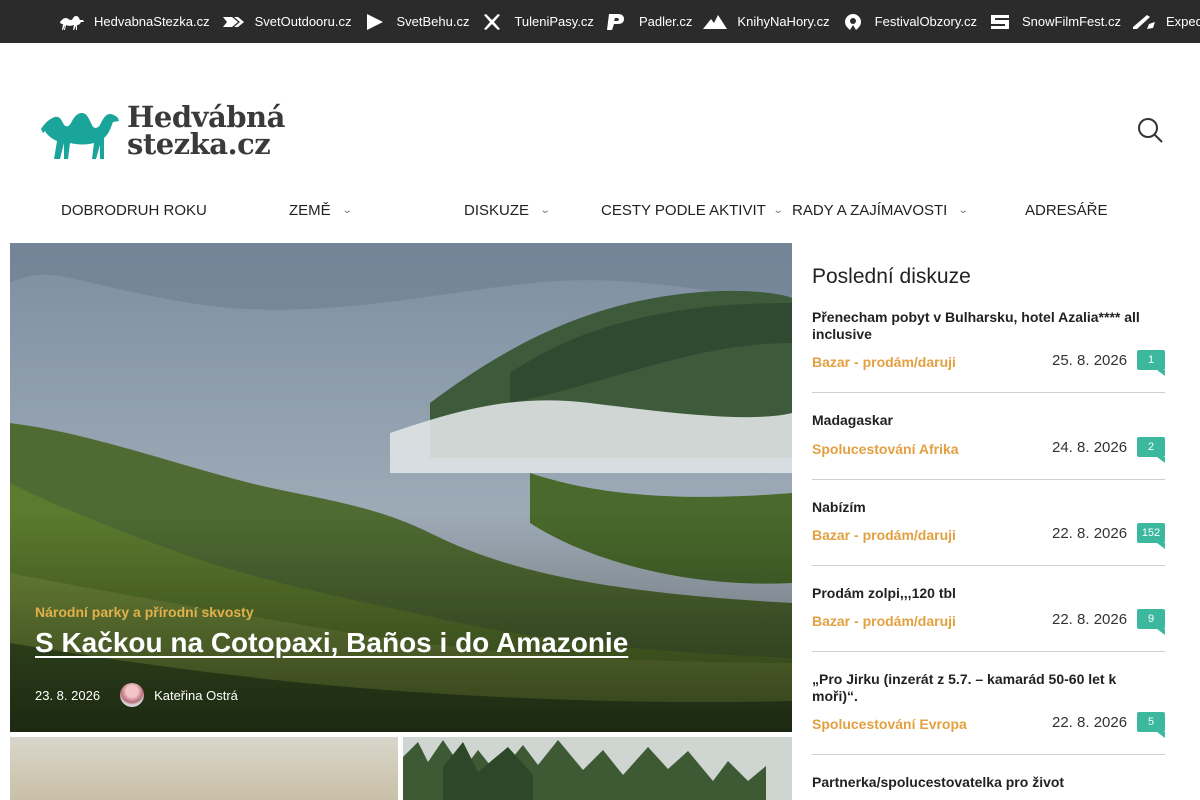 The height and width of the screenshot is (800, 1200). I want to click on discussion-title: Madagaskar, so click(982, 420).